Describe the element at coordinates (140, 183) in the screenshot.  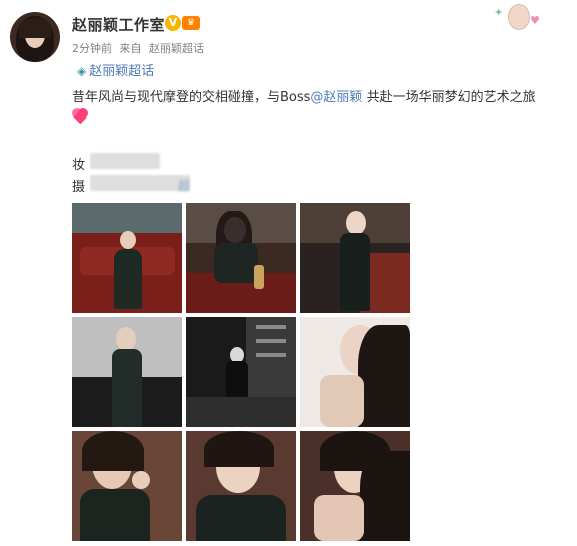
I see `blurred-credit-photo` at that location.